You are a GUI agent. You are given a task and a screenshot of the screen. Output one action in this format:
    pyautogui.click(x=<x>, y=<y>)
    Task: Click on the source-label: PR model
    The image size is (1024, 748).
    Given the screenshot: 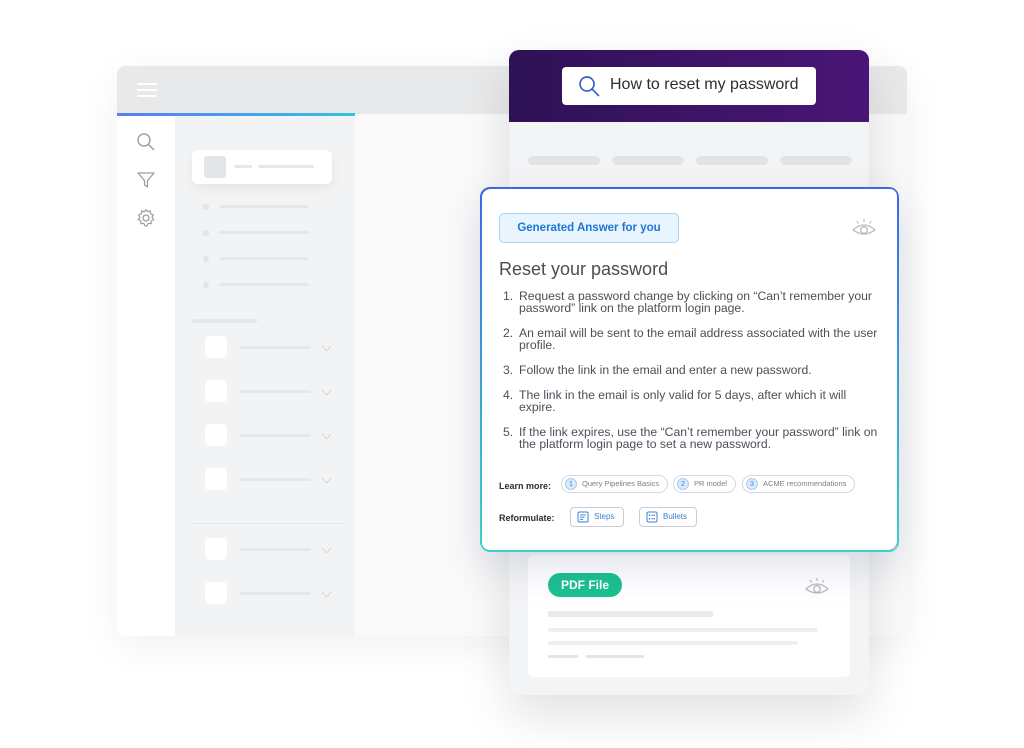 What is the action you would take?
    pyautogui.click(x=710, y=483)
    